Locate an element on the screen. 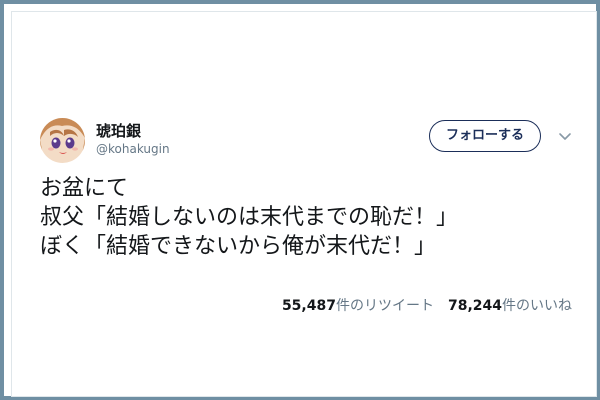  like-stat: 78,244件のいいね is located at coordinates (510, 306).